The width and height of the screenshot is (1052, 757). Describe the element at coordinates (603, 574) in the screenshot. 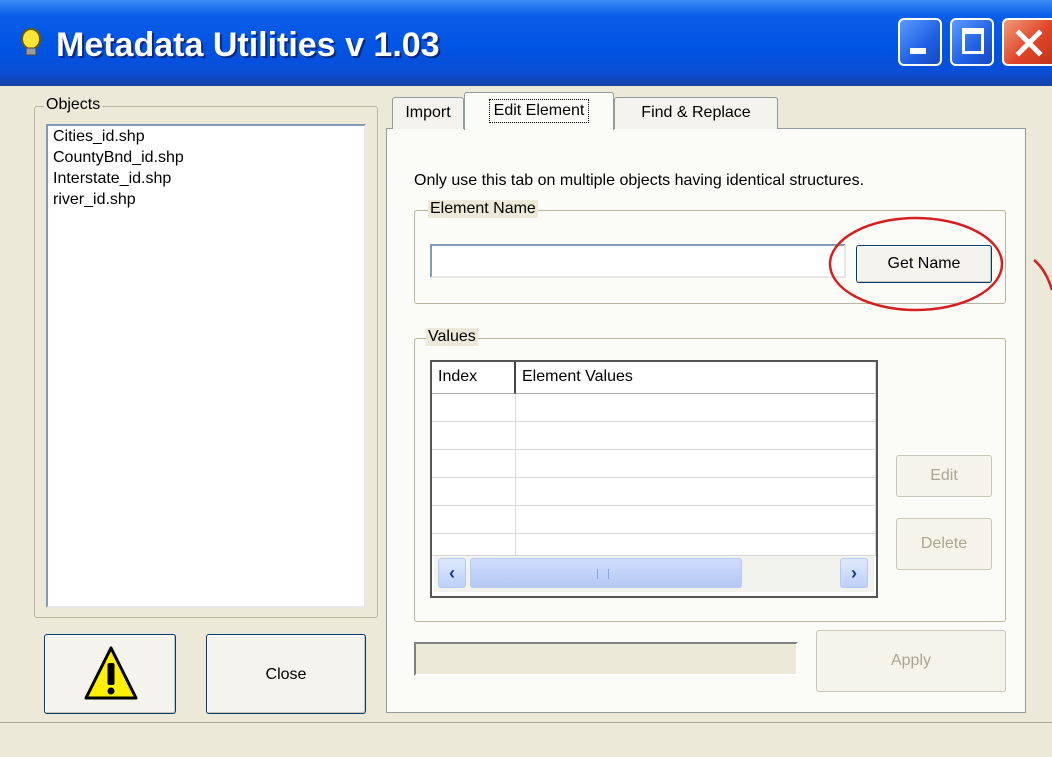

I see `grip-icon` at that location.